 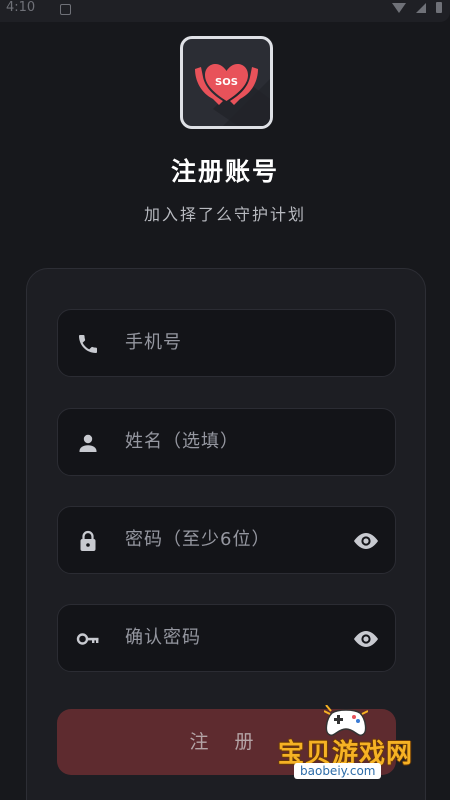 I want to click on page-subtitle: 加入择了么守护计划, so click(x=224, y=214).